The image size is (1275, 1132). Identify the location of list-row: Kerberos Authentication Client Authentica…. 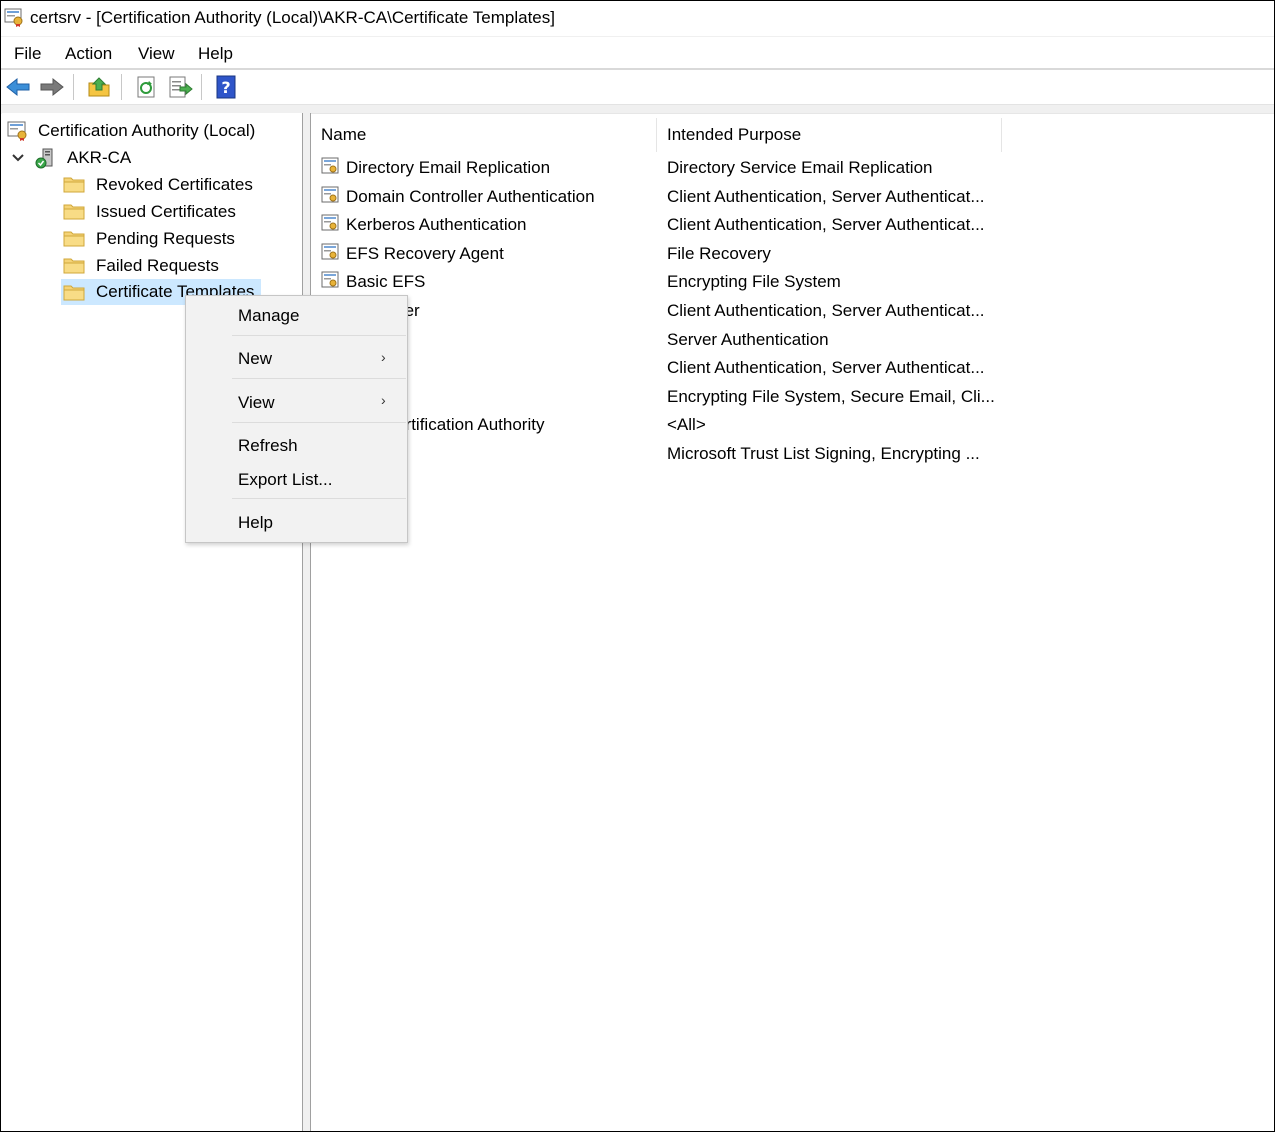
(661, 225).